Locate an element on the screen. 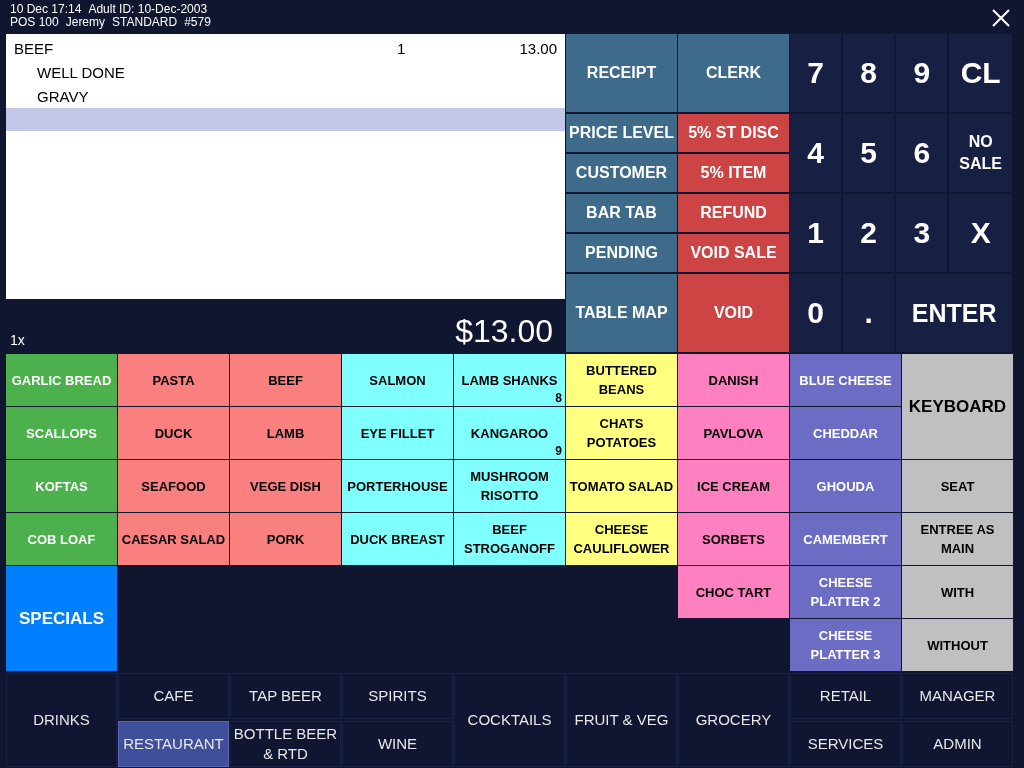 Image resolution: width=1024 pixels, height=768 pixels. function-button: RECEIPT is located at coordinates (621, 73).